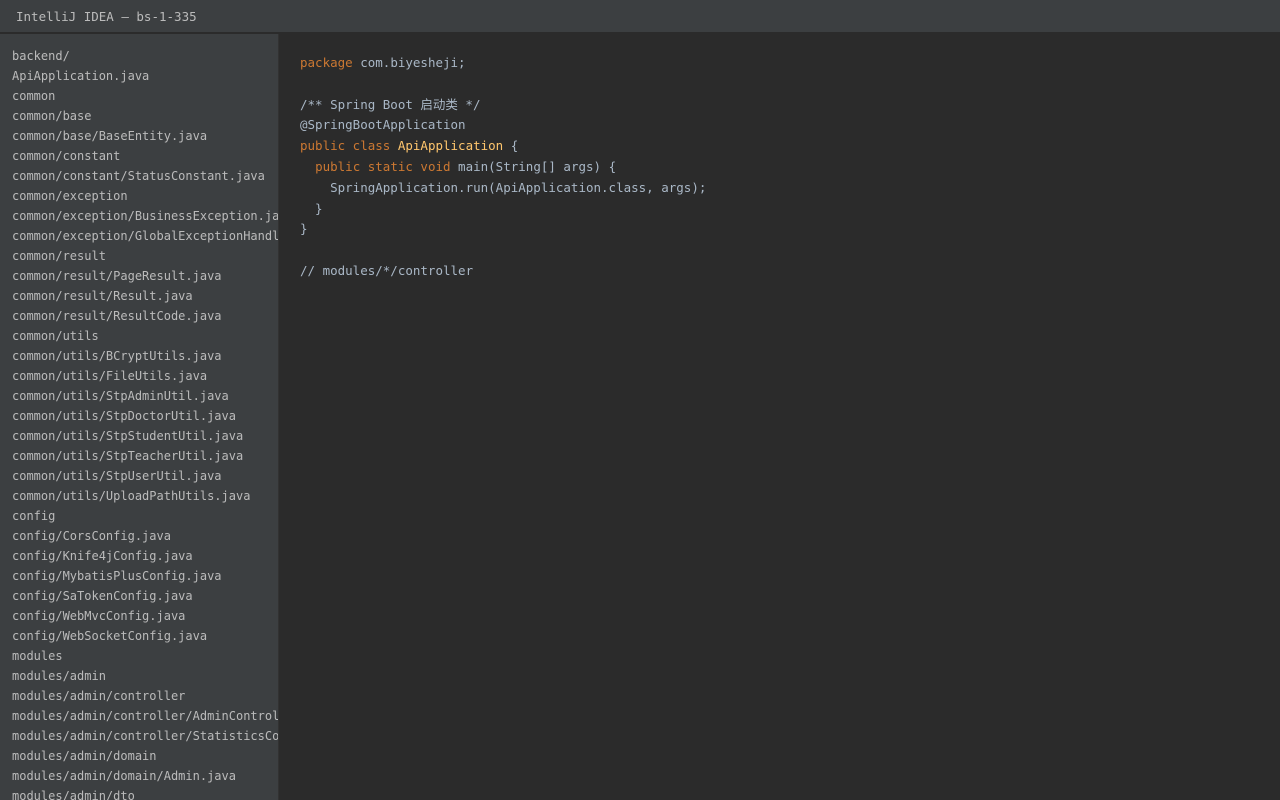 The width and height of the screenshot is (1280, 800). What do you see at coordinates (450, 146) in the screenshot?
I see `class-name: ApiApplication` at bounding box center [450, 146].